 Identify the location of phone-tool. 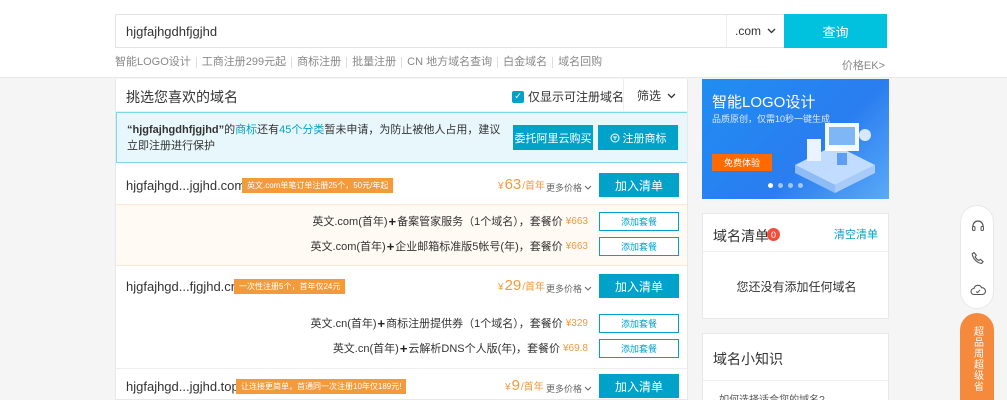
(978, 258).